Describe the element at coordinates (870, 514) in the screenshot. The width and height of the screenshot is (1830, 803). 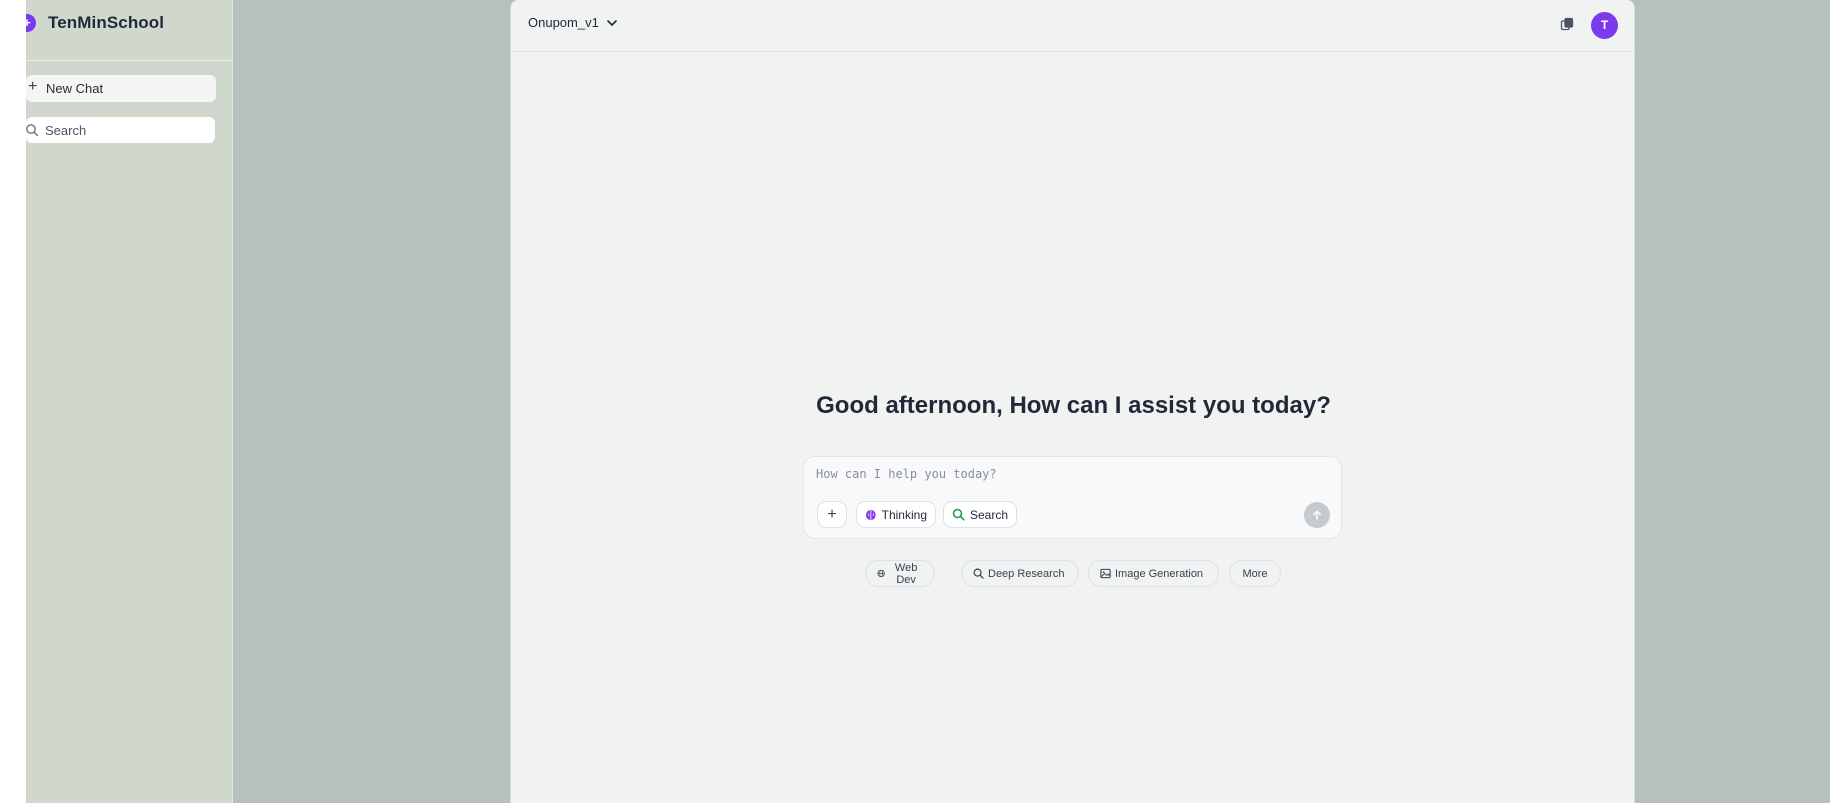
I see `brain-icon` at that location.